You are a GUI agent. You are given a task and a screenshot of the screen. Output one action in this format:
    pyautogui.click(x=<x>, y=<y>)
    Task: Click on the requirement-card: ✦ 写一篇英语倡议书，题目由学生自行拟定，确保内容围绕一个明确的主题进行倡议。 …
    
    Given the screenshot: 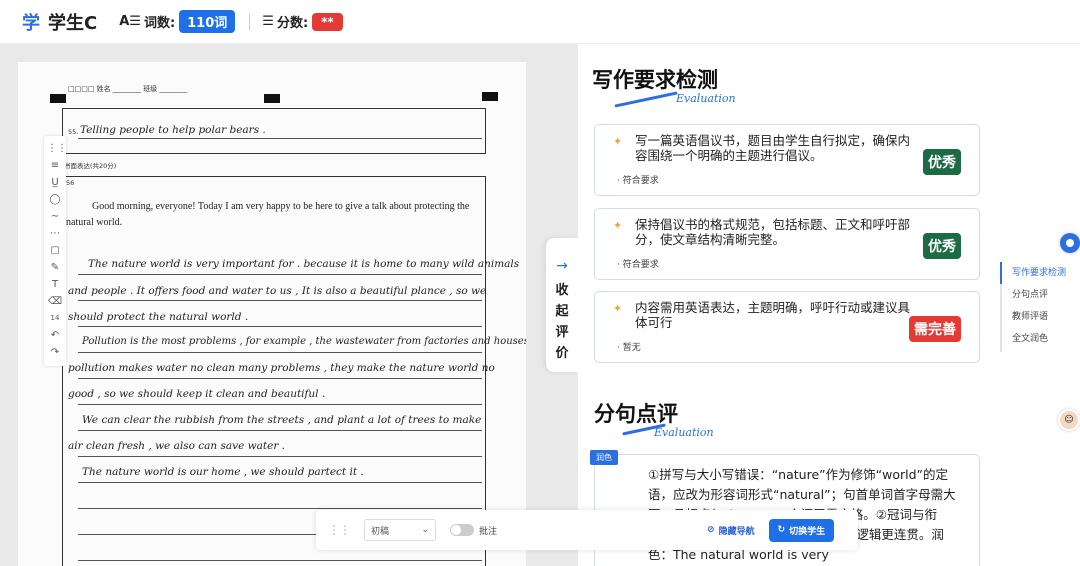 What is the action you would take?
    pyautogui.click(x=787, y=160)
    